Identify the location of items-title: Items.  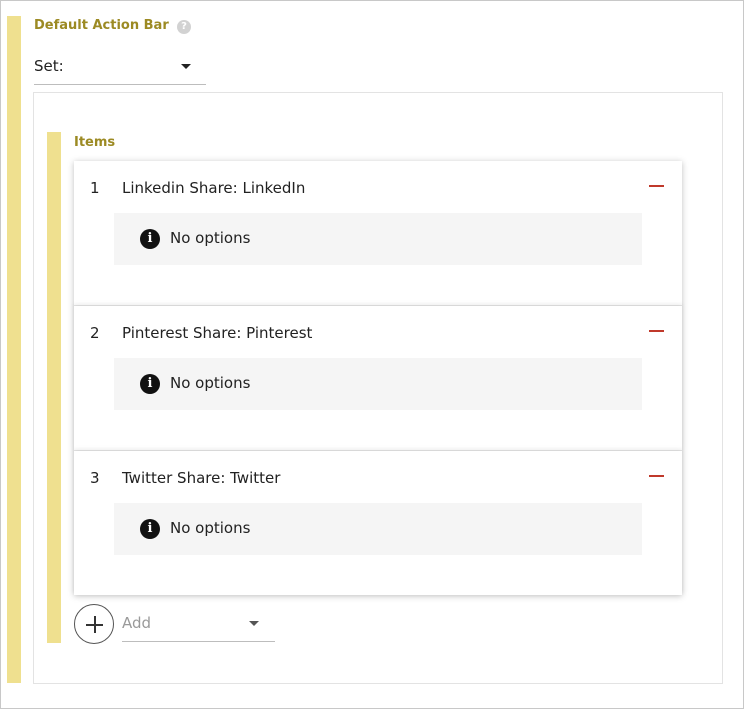
(95, 142).